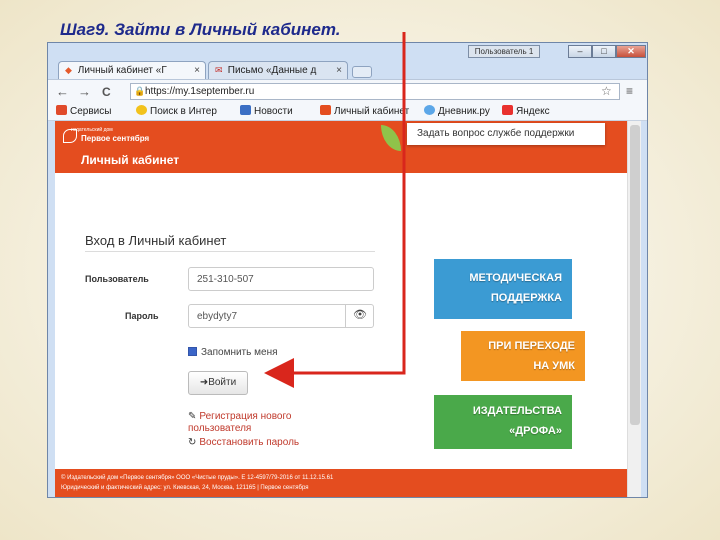 This screenshot has height=540, width=720. I want to click on arrow-line, so click(335, 210).